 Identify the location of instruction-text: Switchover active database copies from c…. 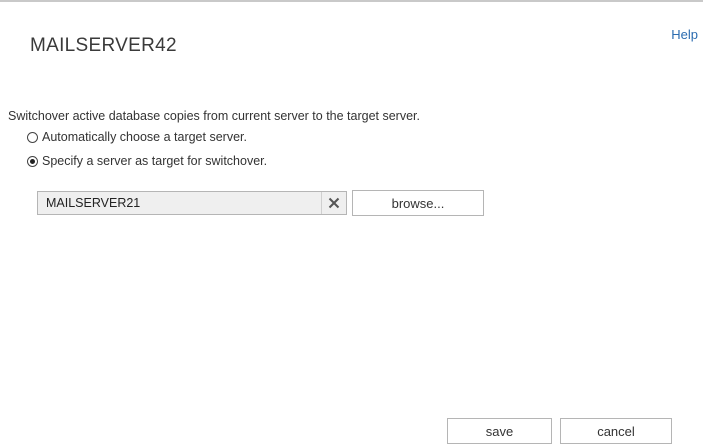
(214, 116).